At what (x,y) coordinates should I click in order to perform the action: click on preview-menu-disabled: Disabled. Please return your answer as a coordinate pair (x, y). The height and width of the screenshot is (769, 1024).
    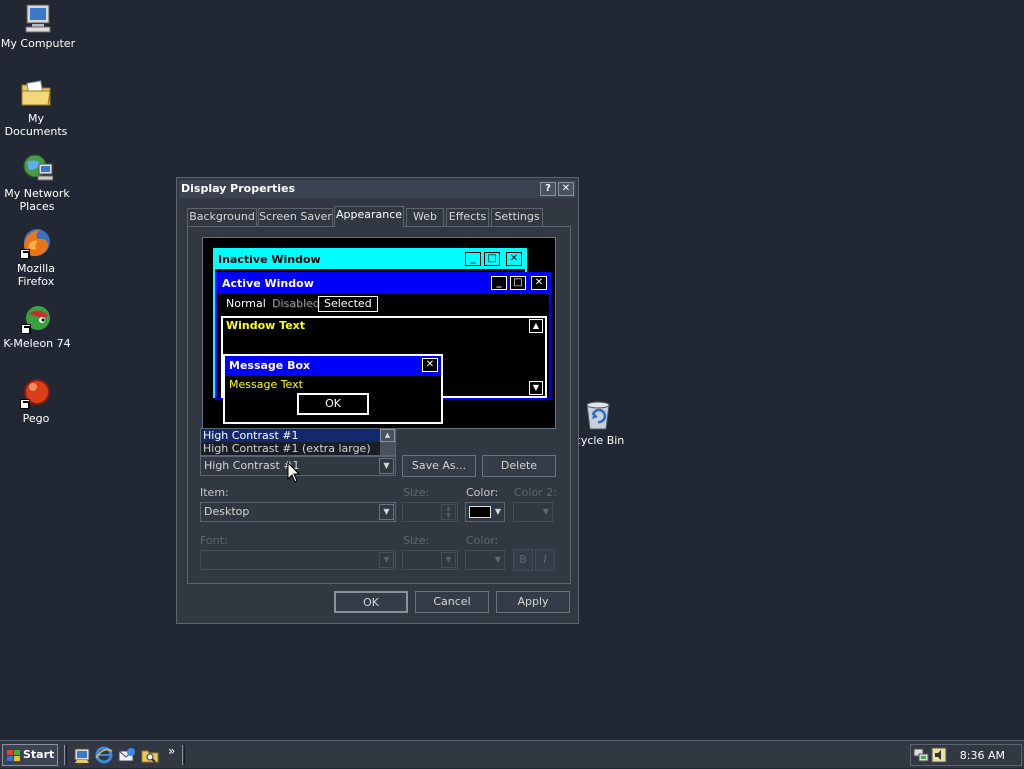
    Looking at the image, I should click on (296, 303).